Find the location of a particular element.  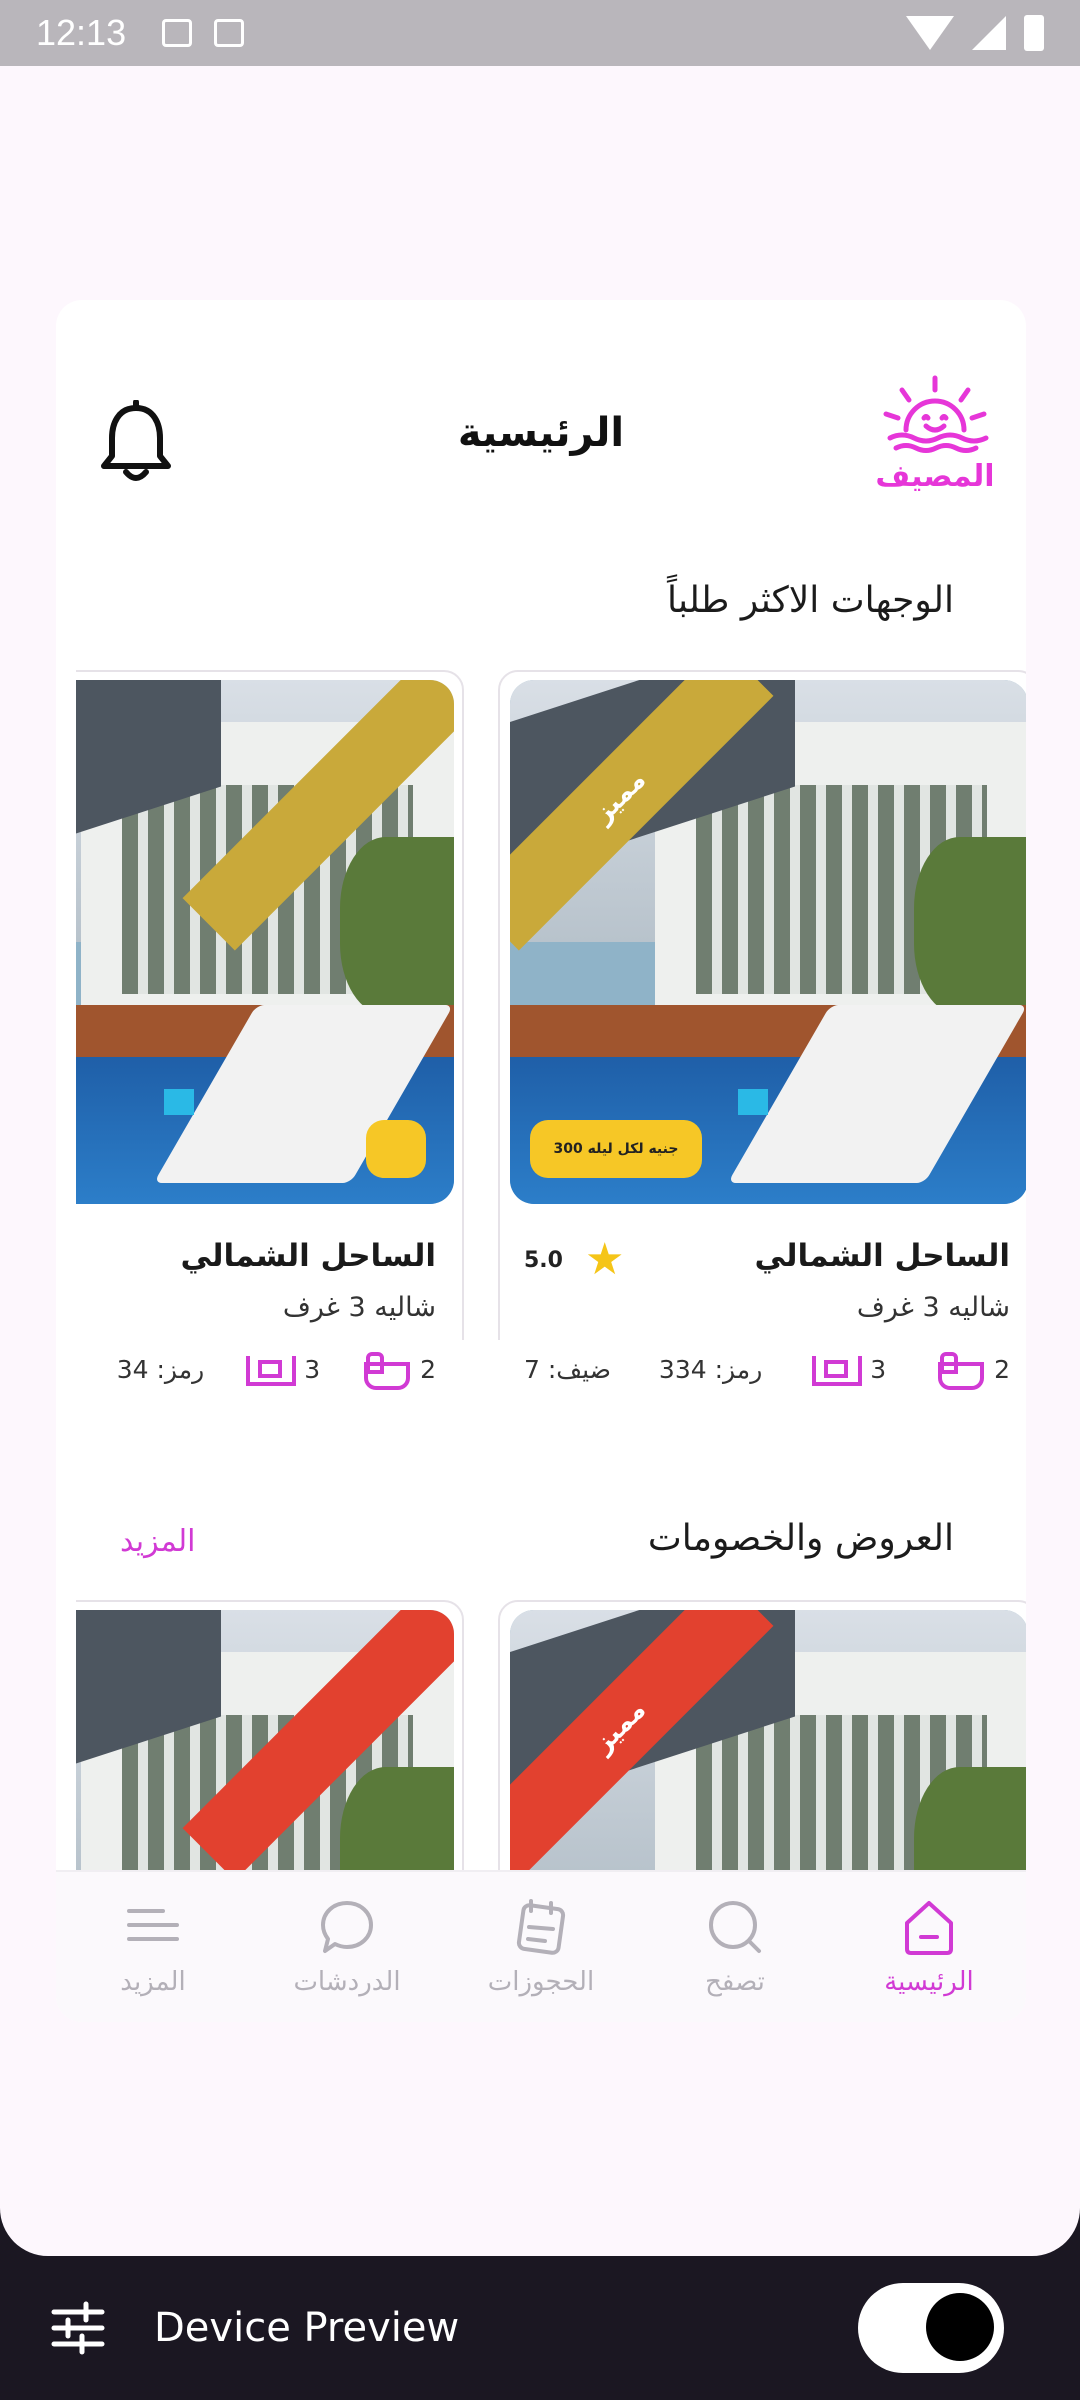

menu-icon is located at coordinates (153, 1925).